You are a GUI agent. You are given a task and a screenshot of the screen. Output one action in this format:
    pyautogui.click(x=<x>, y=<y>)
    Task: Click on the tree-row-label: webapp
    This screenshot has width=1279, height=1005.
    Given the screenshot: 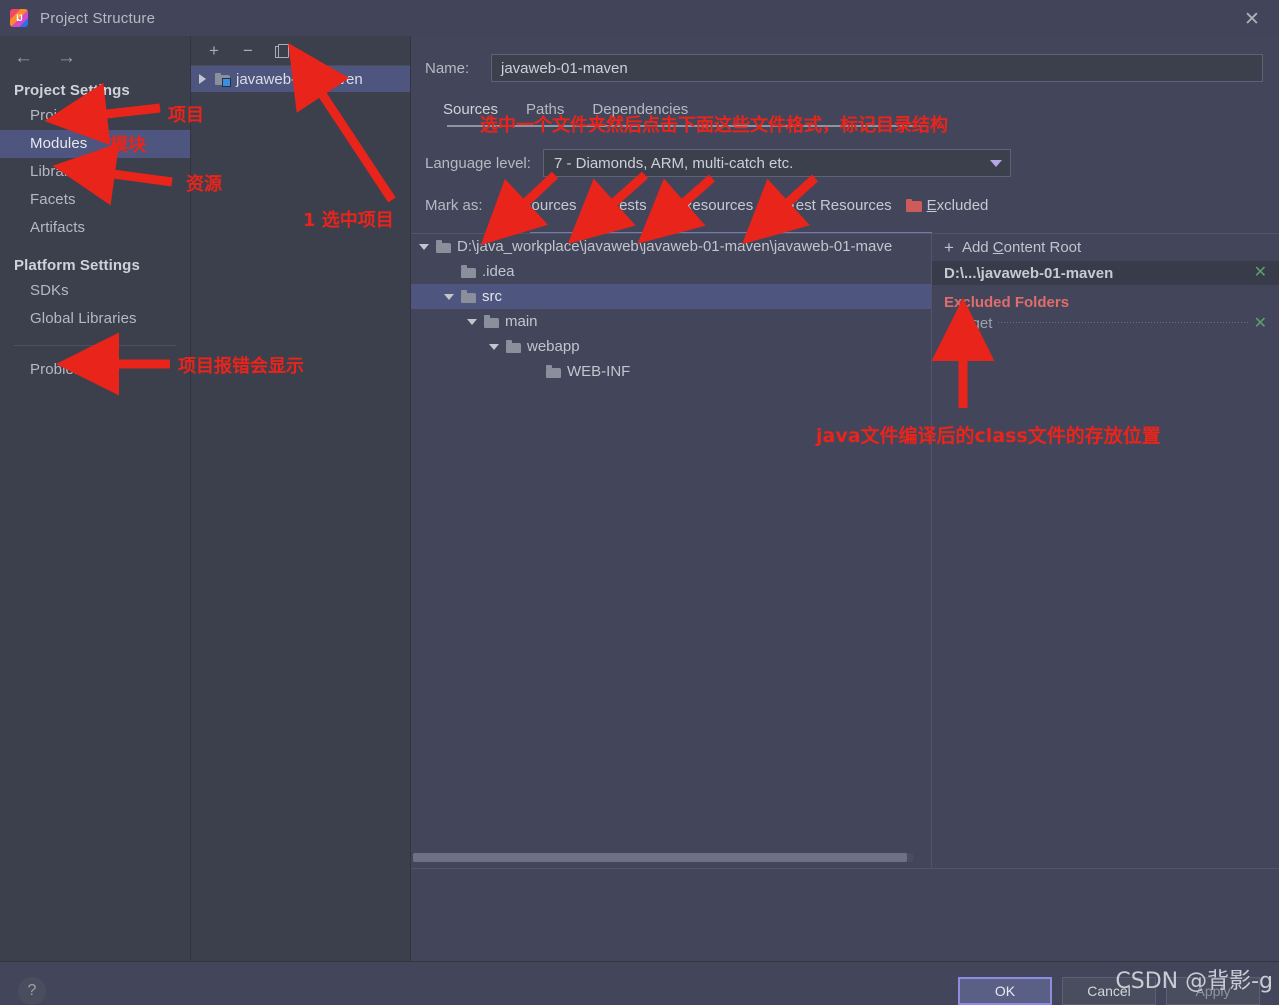 What is the action you would take?
    pyautogui.click(x=553, y=346)
    